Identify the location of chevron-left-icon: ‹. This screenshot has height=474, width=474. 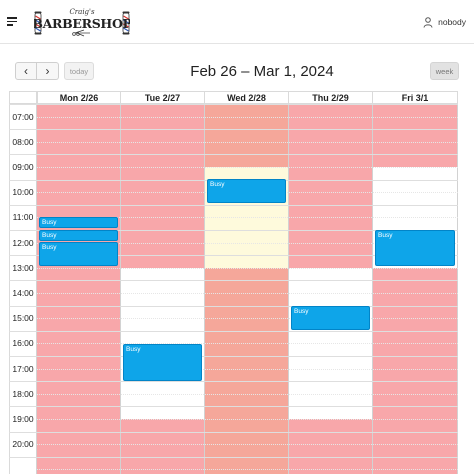
(26, 71).